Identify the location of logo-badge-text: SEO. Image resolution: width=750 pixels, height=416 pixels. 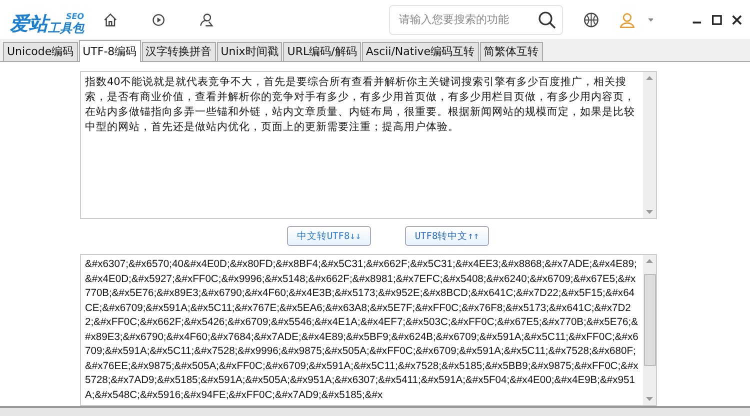
(75, 16).